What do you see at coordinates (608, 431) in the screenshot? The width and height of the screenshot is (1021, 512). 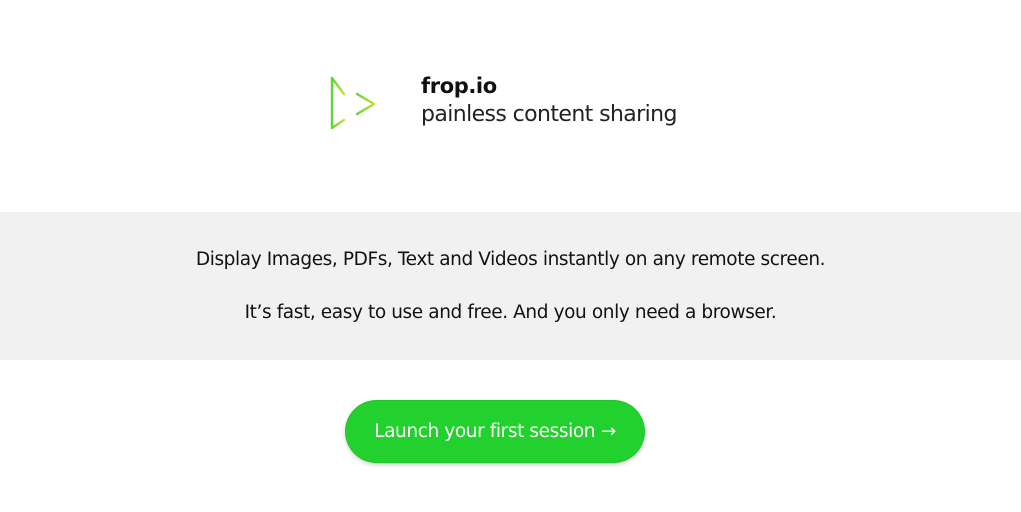 I see `arrow-right-icon: →` at bounding box center [608, 431].